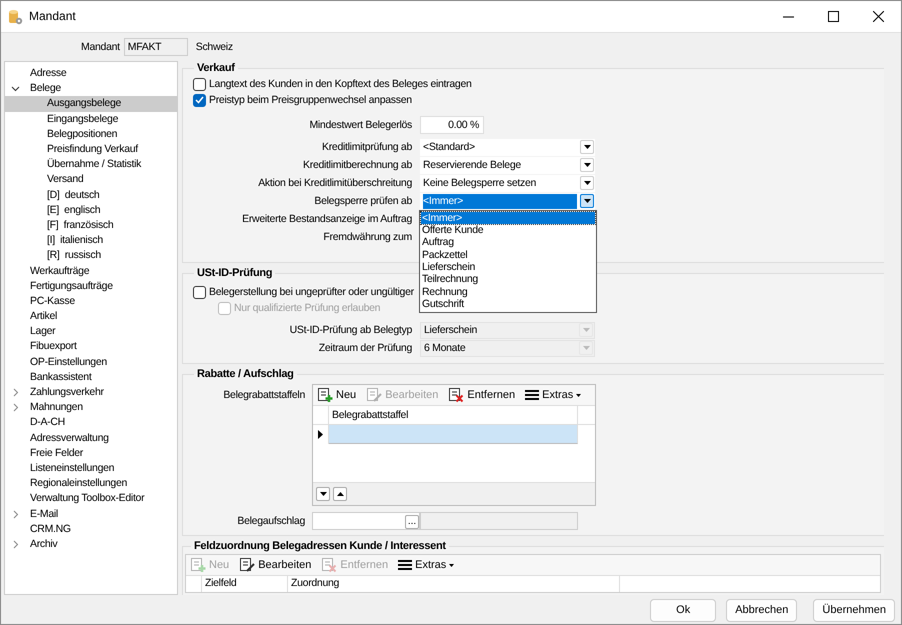 This screenshot has width=902, height=625. Describe the element at coordinates (683, 610) in the screenshot. I see `dialog-button: Ok` at that location.